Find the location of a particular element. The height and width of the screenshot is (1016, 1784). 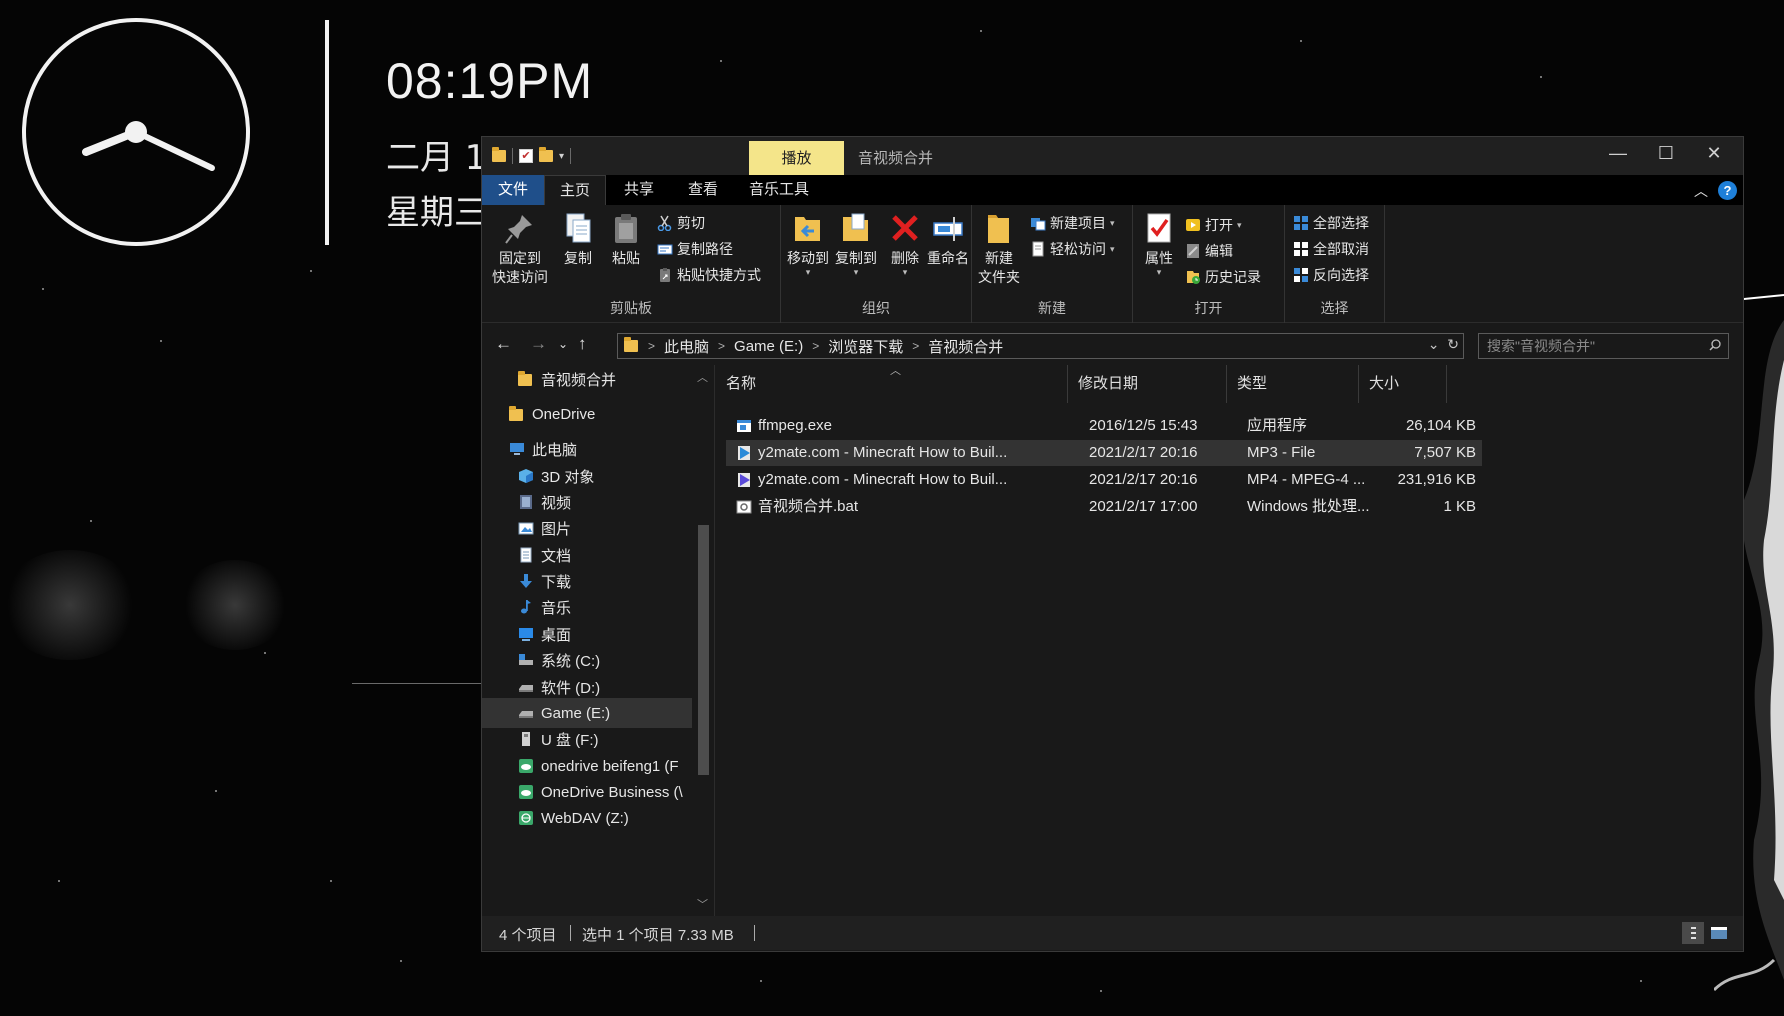

move-to-icon is located at coordinates (807, 229).